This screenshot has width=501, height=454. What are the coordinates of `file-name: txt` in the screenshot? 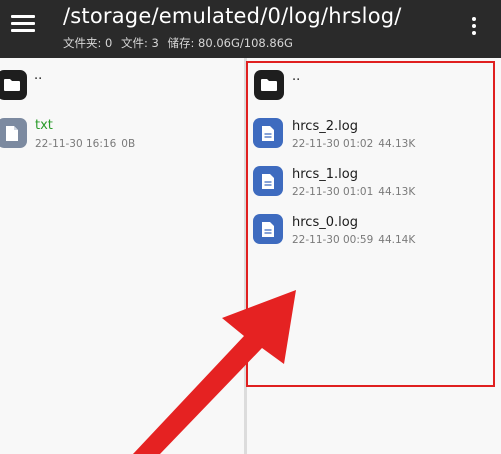 It's located at (44, 125).